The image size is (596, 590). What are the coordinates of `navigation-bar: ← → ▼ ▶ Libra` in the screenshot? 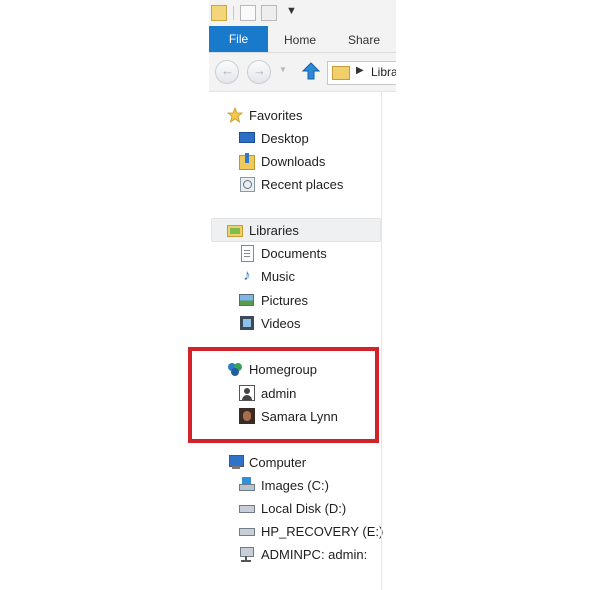 It's located at (302, 72).